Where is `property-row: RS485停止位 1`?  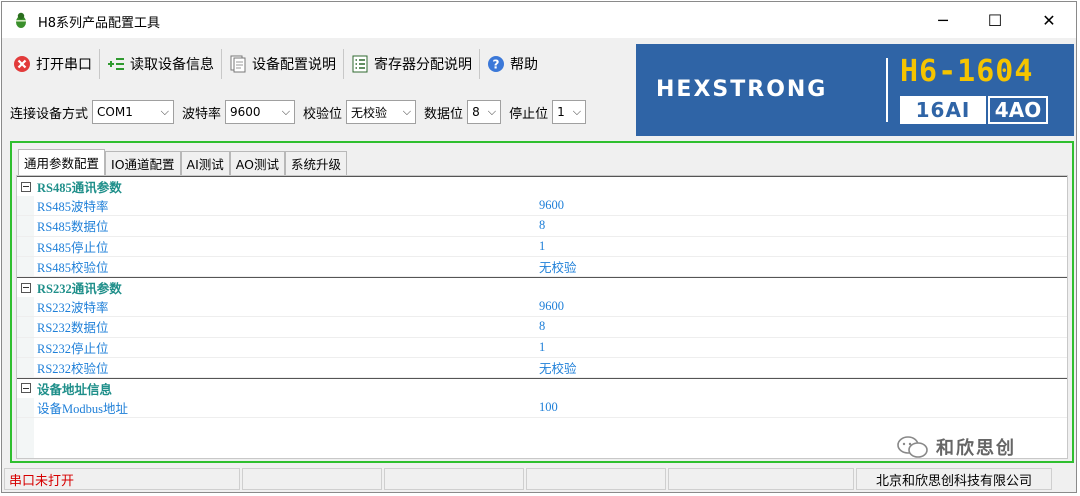 property-row: RS485停止位 1 is located at coordinates (542, 247).